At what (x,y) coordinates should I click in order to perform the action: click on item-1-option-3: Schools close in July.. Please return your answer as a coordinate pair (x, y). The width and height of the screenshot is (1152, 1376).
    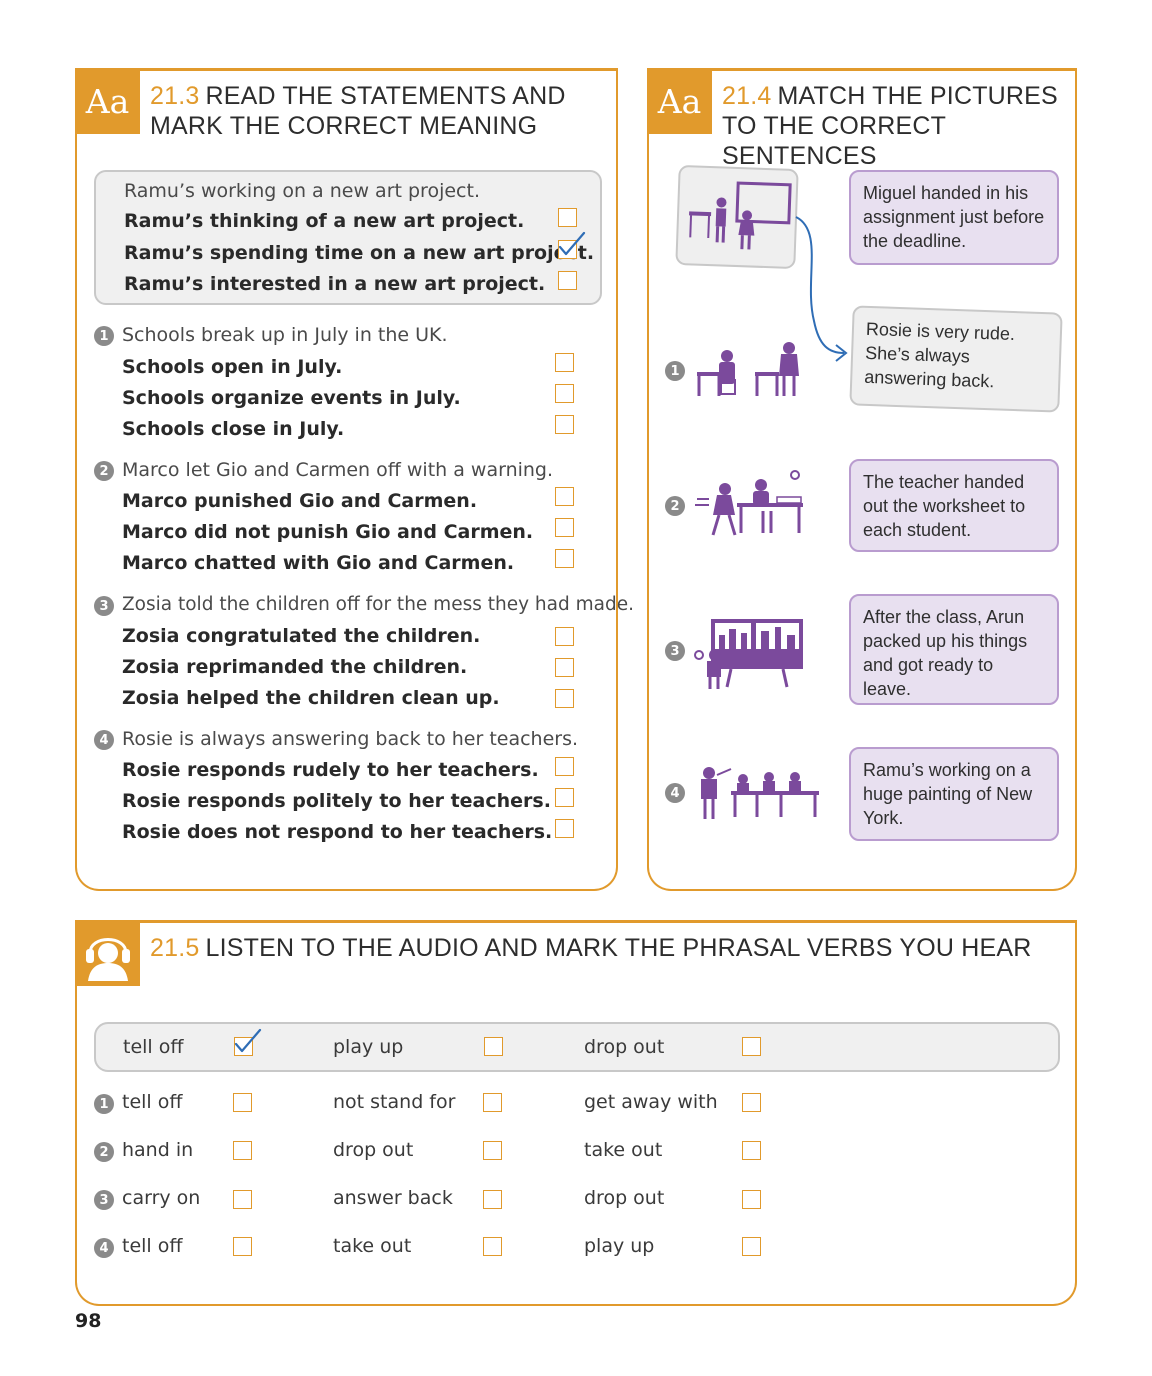
    Looking at the image, I should click on (233, 429).